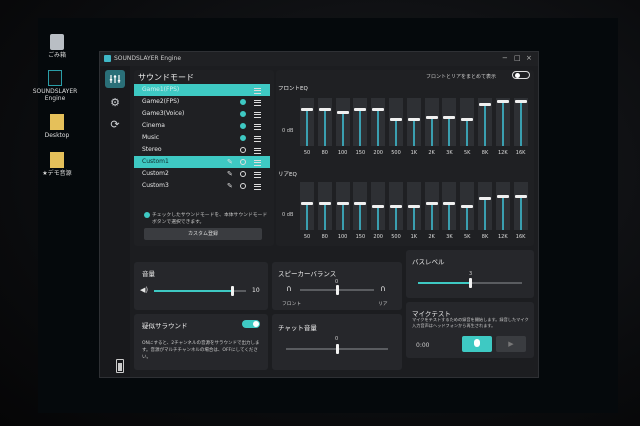 The width and height of the screenshot is (640, 426). I want to click on demo-audio-folder-icon: ★デモ音源, so click(57, 164).